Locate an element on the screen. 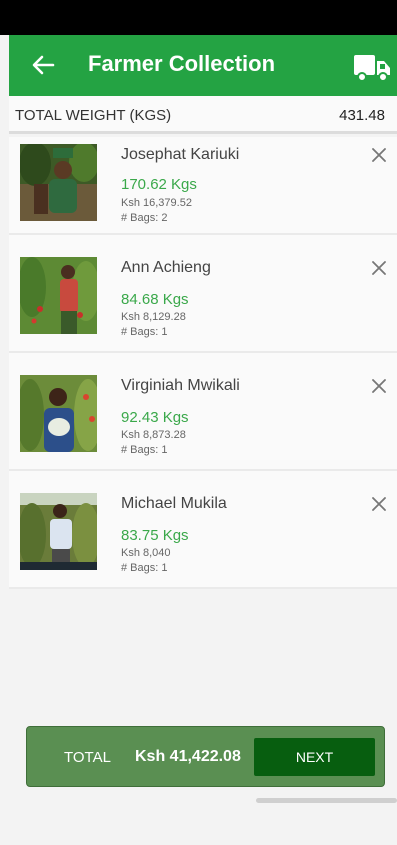 This screenshot has height=845, width=397. page-title: Farmer Collection is located at coordinates (182, 63).